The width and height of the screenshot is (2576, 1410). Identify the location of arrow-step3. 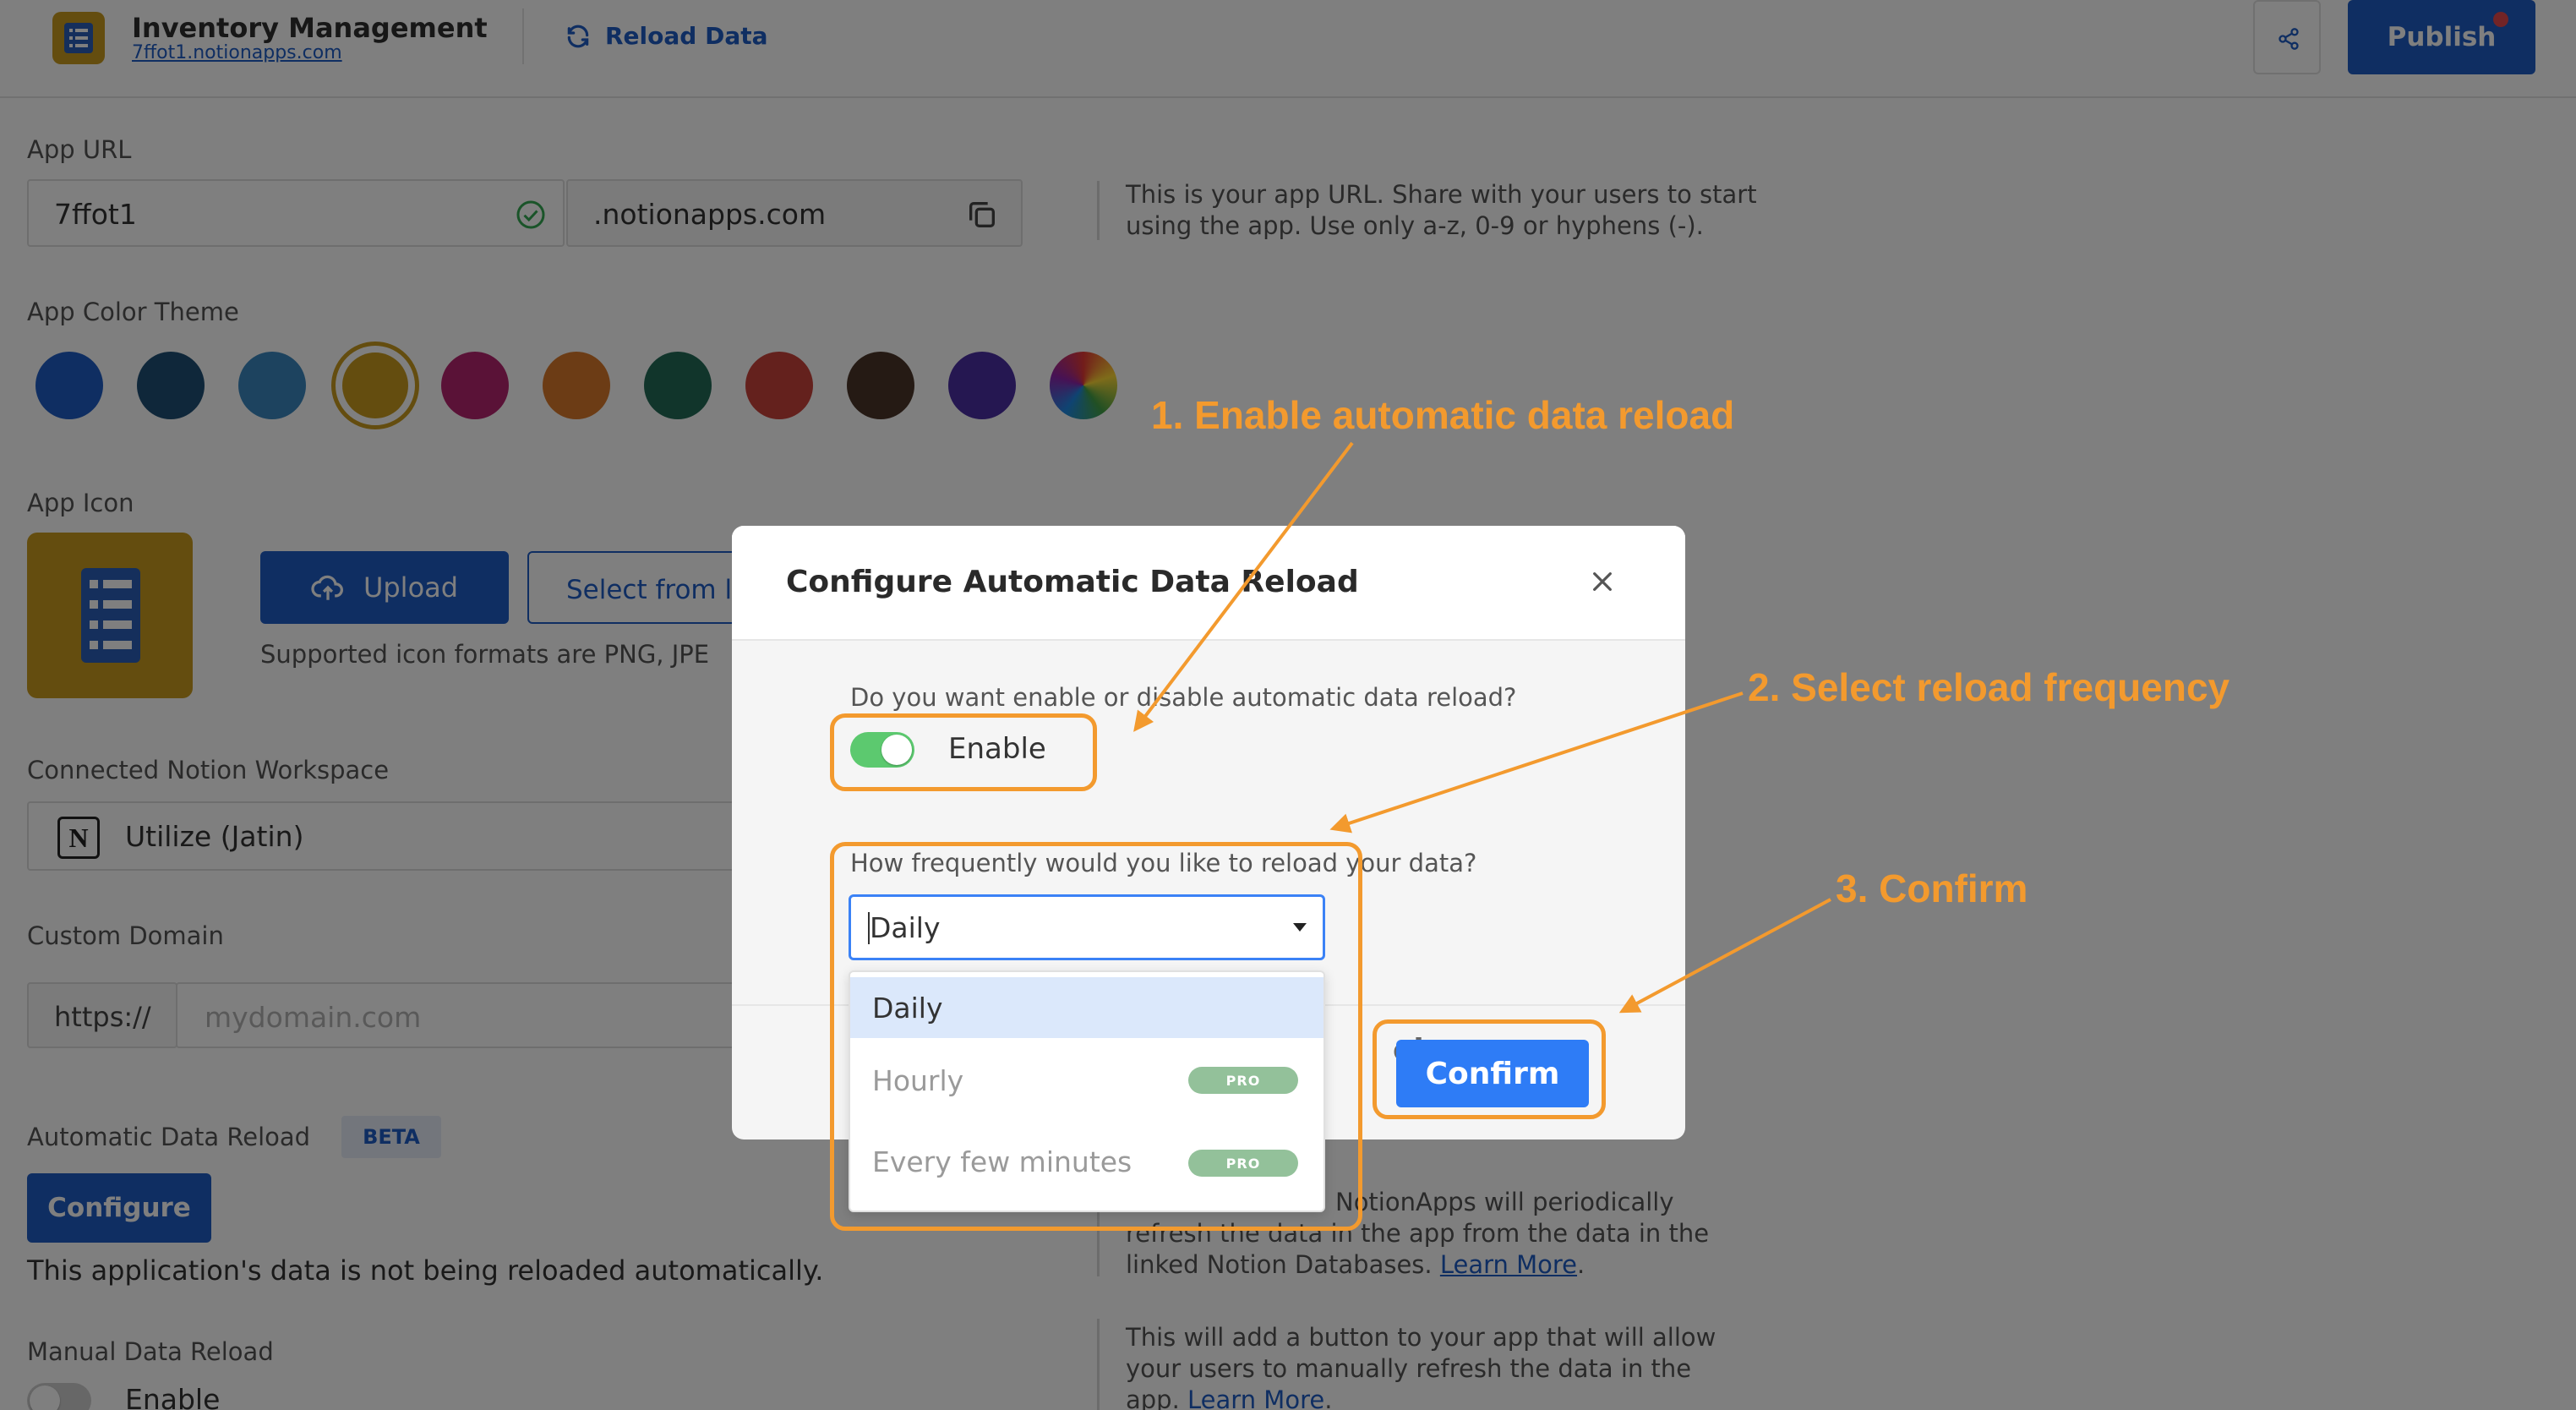
(1724, 956).